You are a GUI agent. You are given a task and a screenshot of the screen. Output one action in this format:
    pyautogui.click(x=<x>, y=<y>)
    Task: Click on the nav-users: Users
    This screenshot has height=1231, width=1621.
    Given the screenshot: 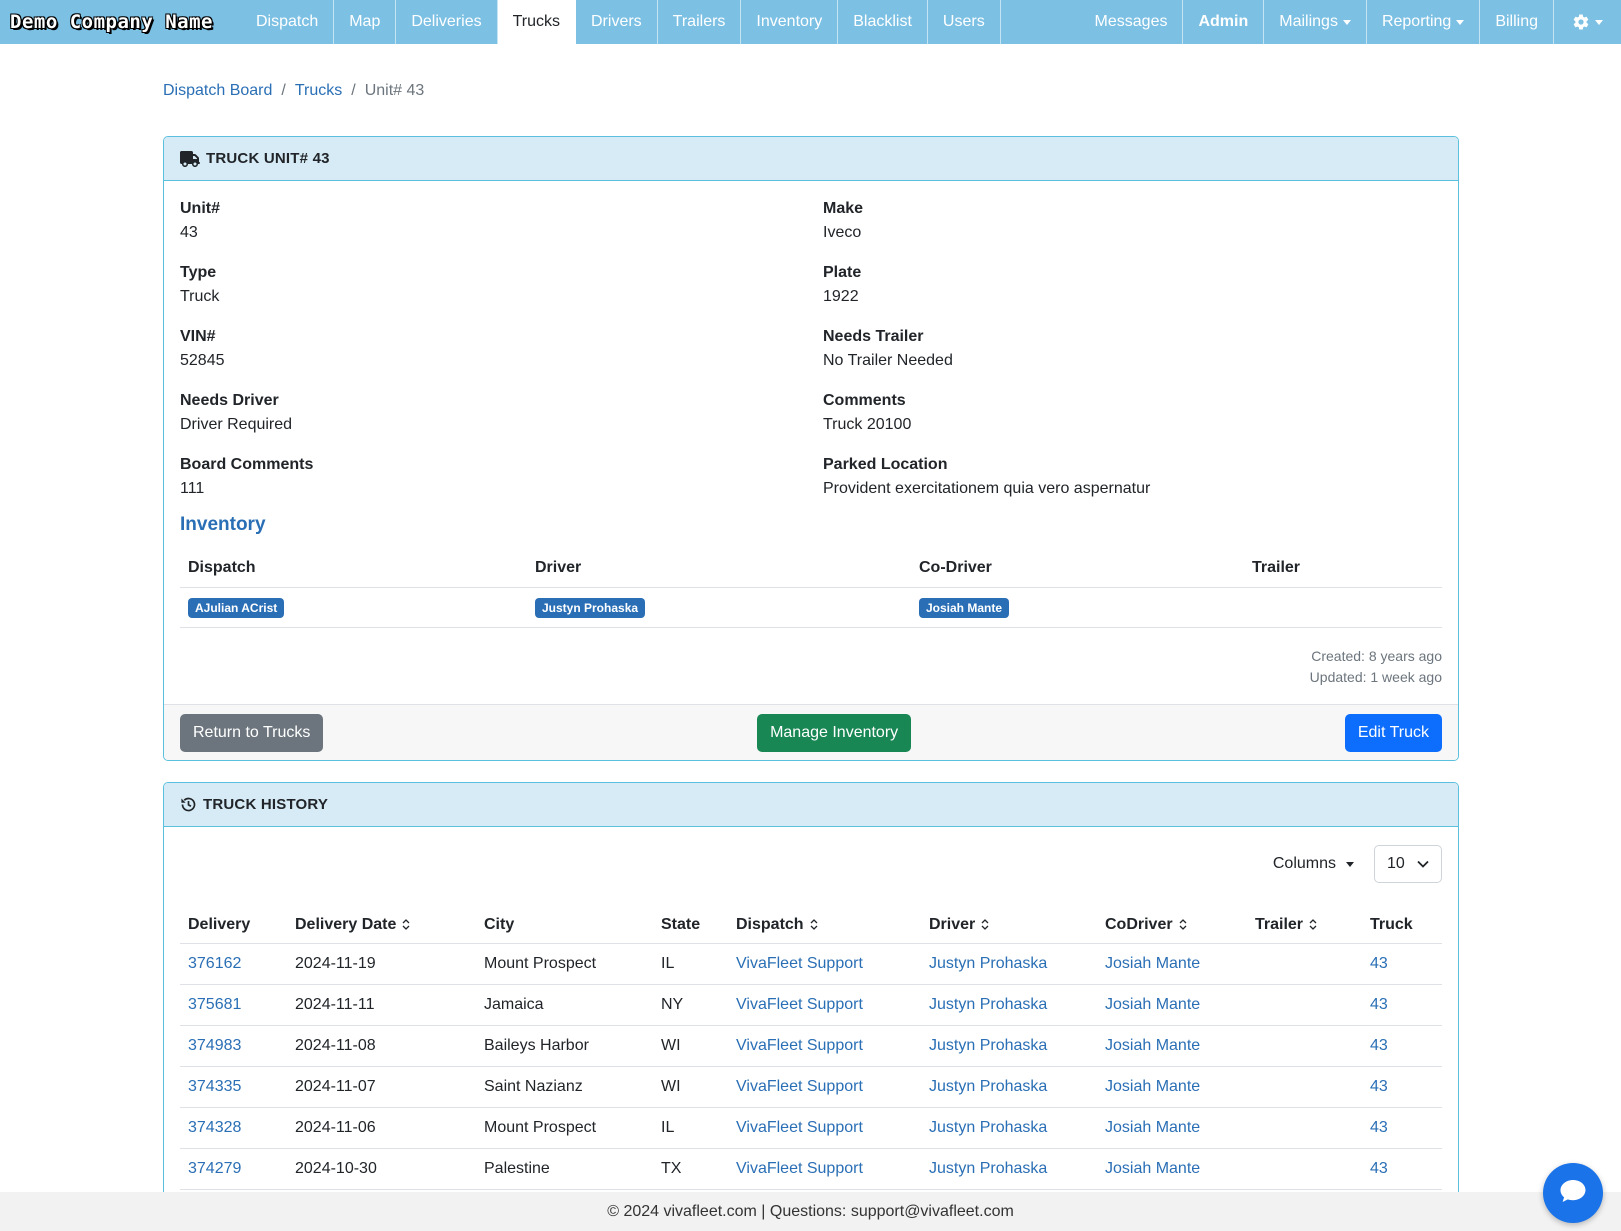 What is the action you would take?
    pyautogui.click(x=964, y=22)
    